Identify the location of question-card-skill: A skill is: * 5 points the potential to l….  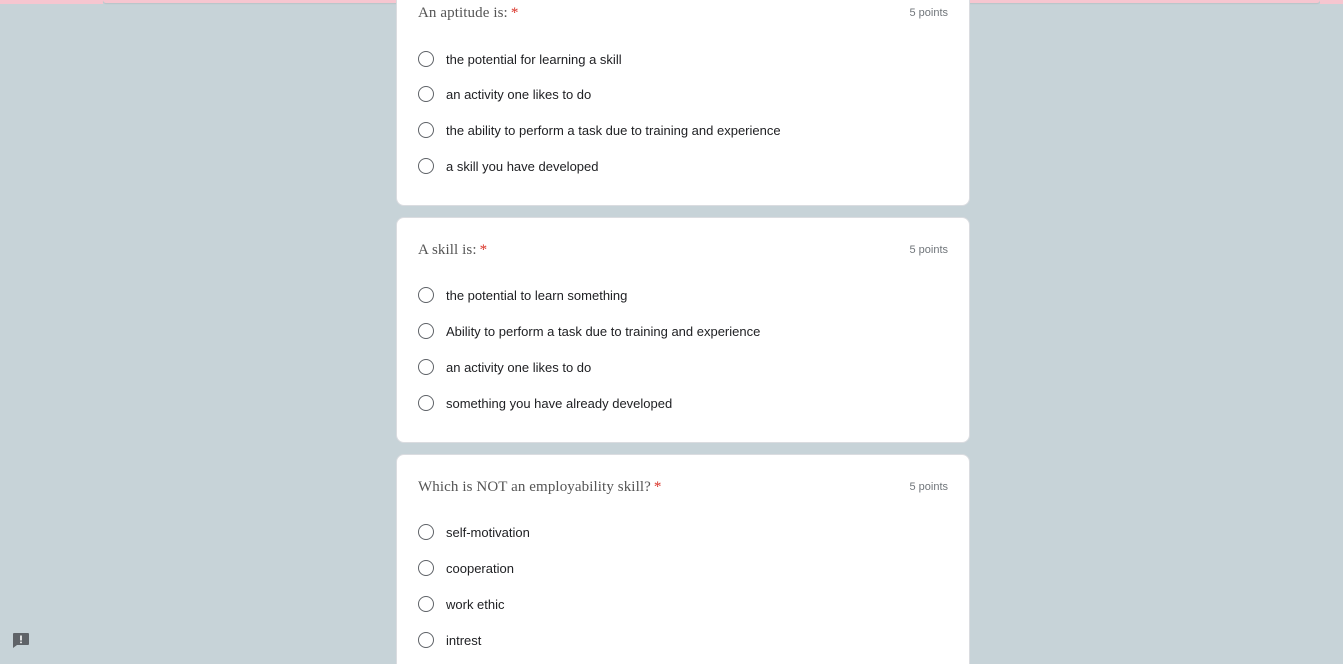
(683, 330).